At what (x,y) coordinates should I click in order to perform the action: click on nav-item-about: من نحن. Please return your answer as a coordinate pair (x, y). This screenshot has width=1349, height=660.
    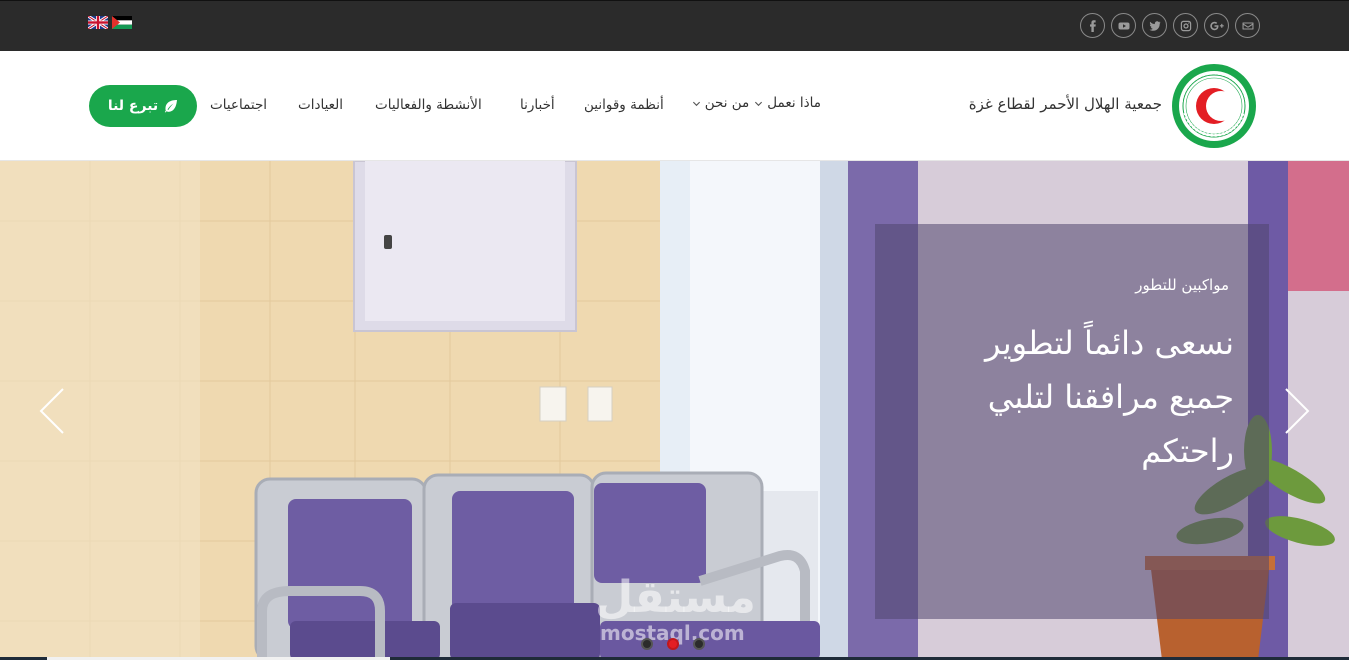
    Looking at the image, I should click on (721, 103).